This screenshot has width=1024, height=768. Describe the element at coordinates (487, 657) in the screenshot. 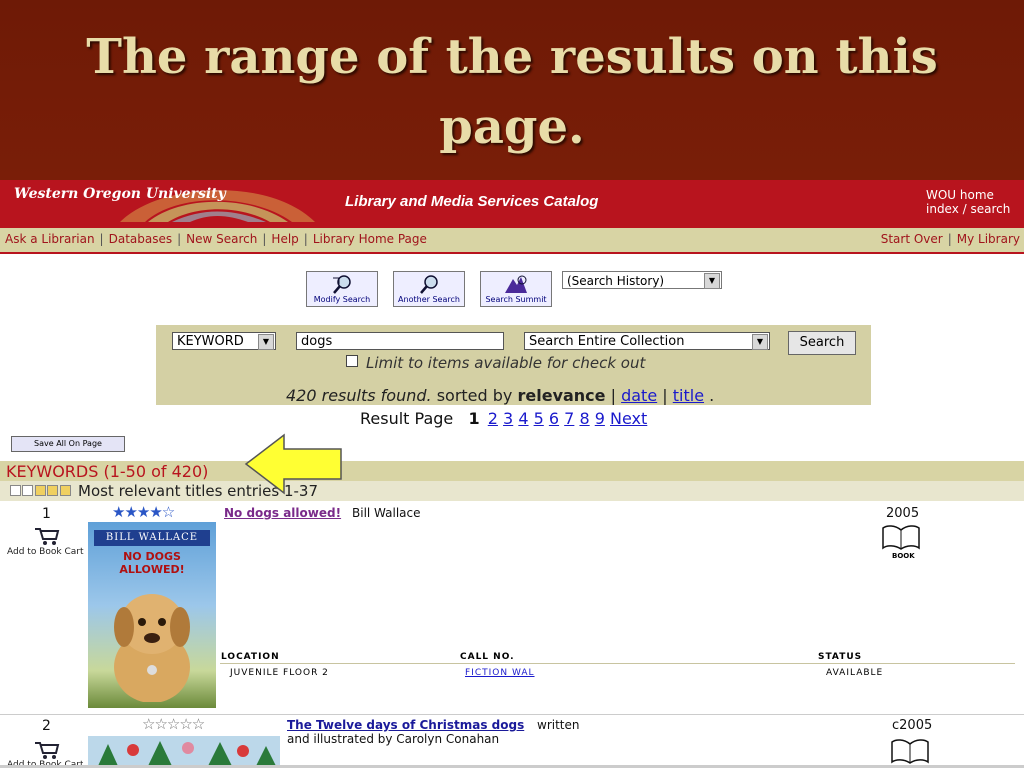

I see `col-callno: CALL NO.` at that location.